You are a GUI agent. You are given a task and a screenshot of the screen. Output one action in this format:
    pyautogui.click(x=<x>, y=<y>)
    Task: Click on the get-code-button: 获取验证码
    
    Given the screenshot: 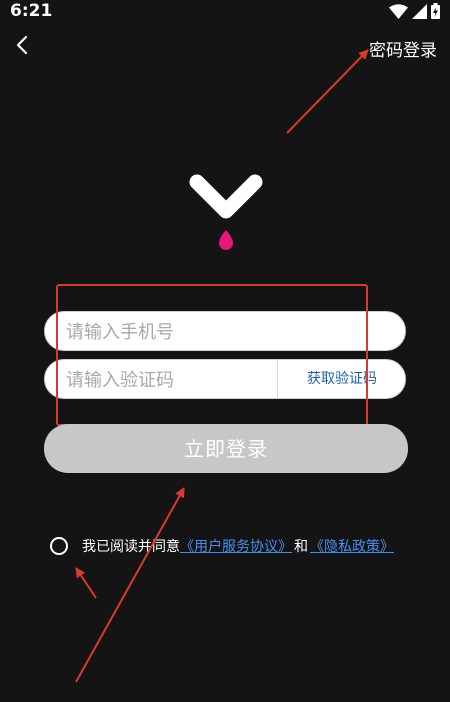 What is the action you would take?
    pyautogui.click(x=342, y=379)
    